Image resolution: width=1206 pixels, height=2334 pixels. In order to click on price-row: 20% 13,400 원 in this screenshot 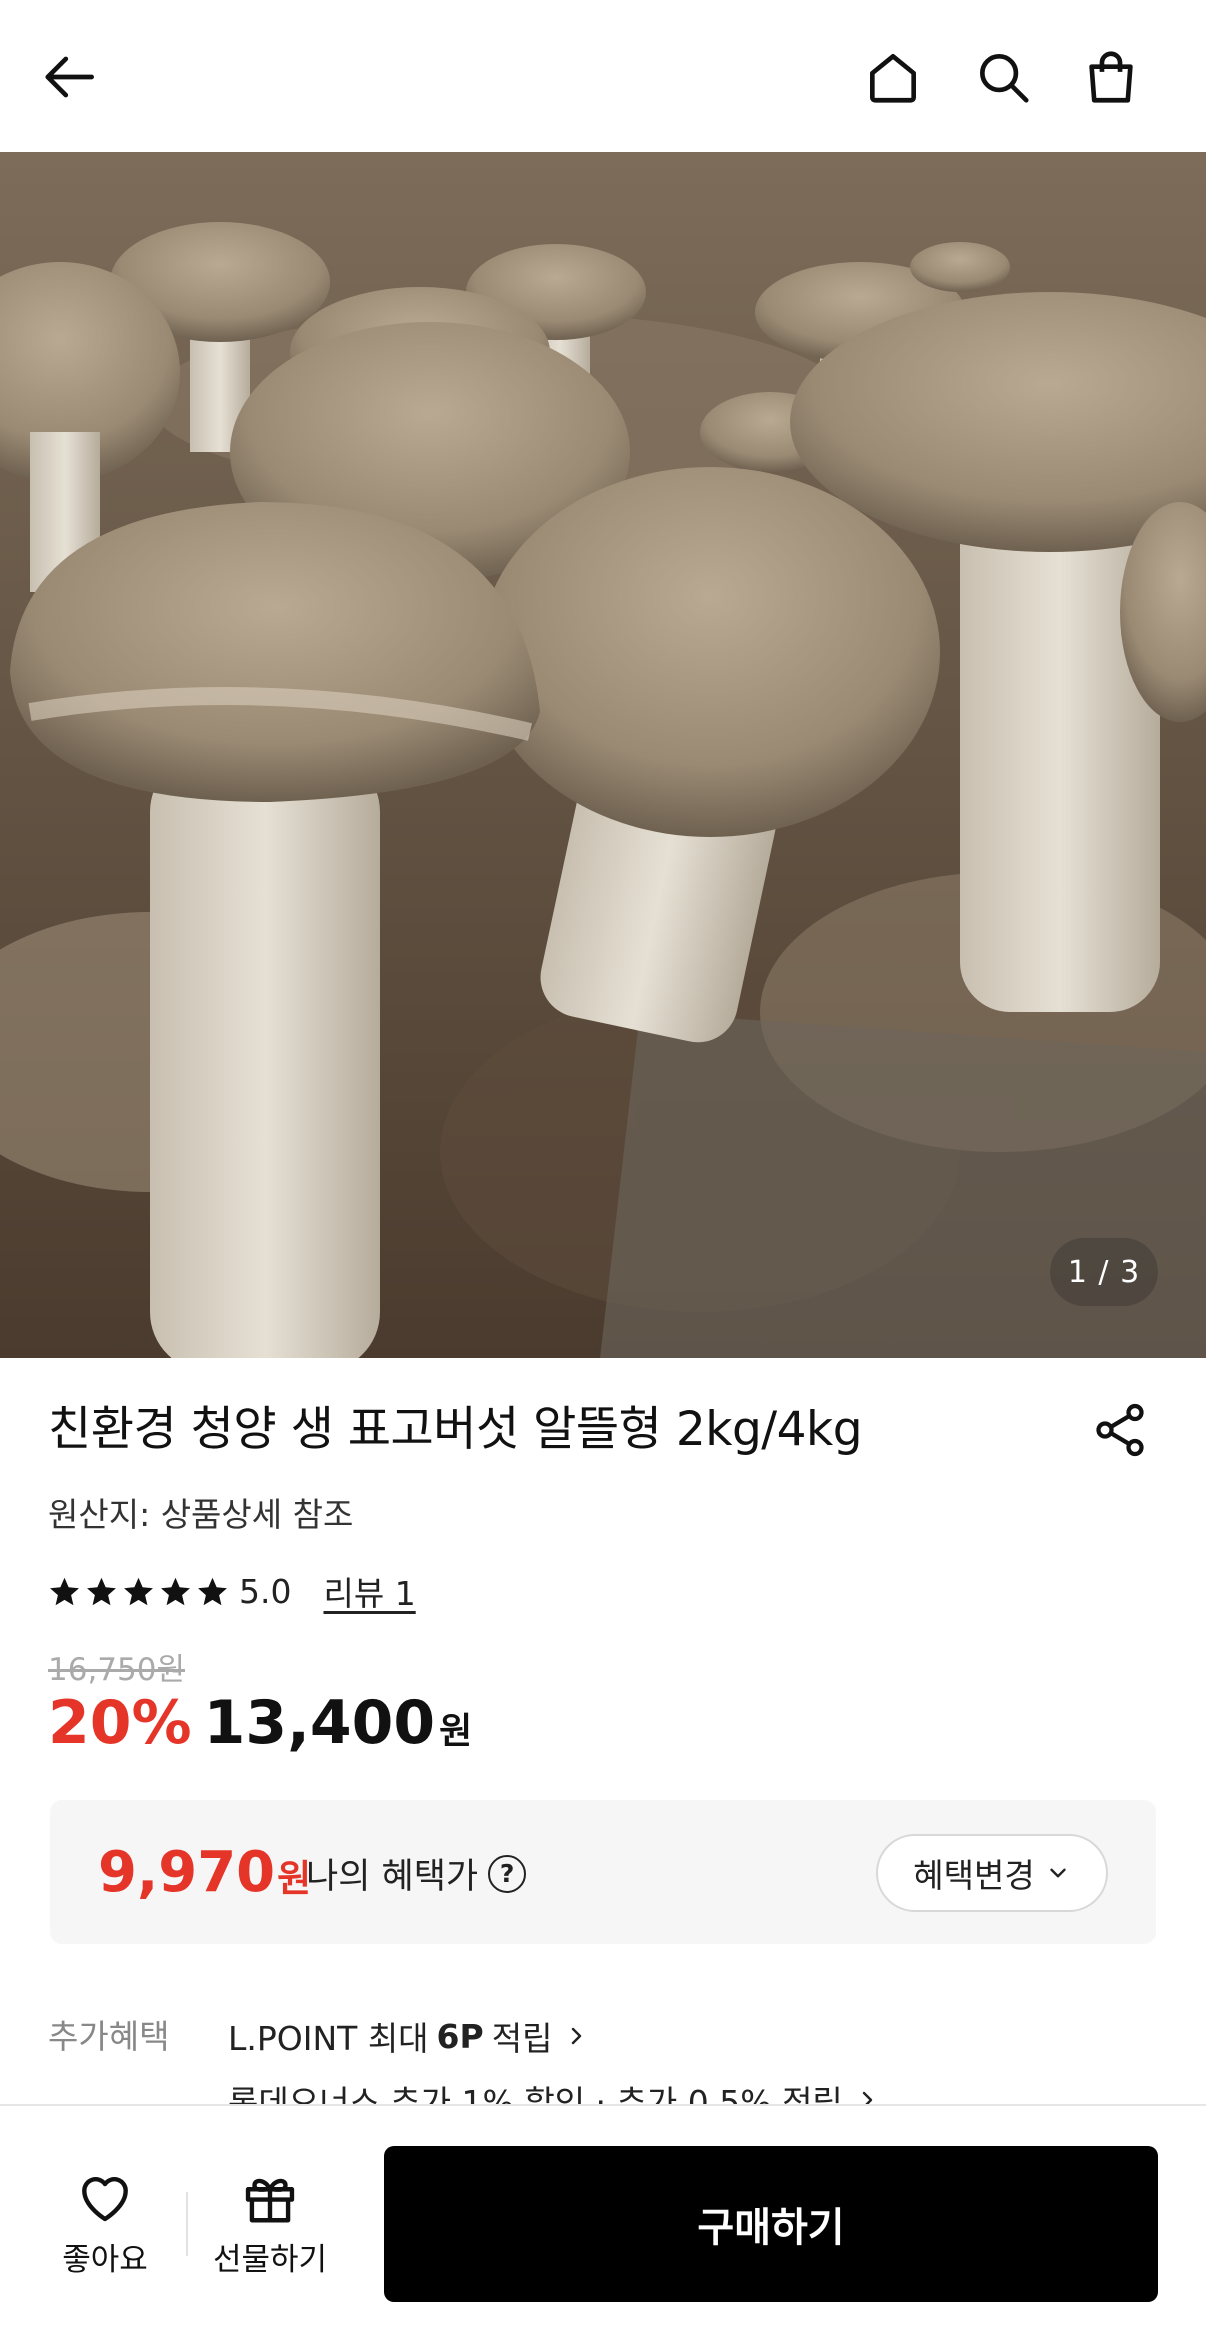, I will do `click(260, 1723)`.